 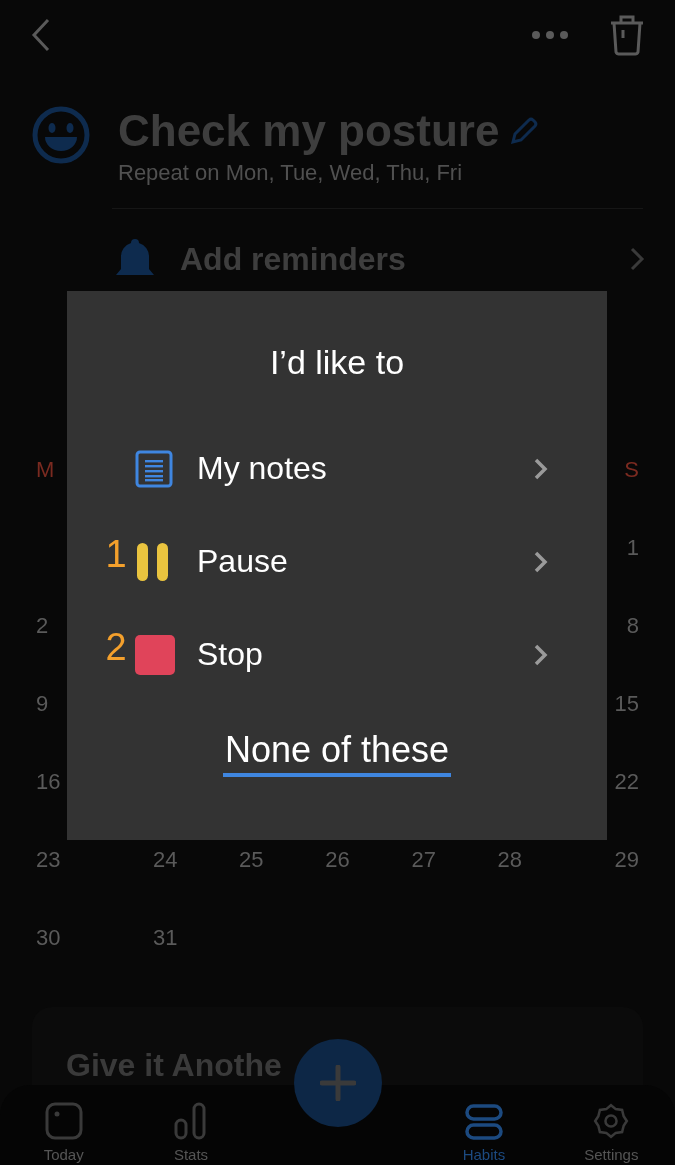 What do you see at coordinates (42, 626) in the screenshot?
I see `calendar-day: 2` at bounding box center [42, 626].